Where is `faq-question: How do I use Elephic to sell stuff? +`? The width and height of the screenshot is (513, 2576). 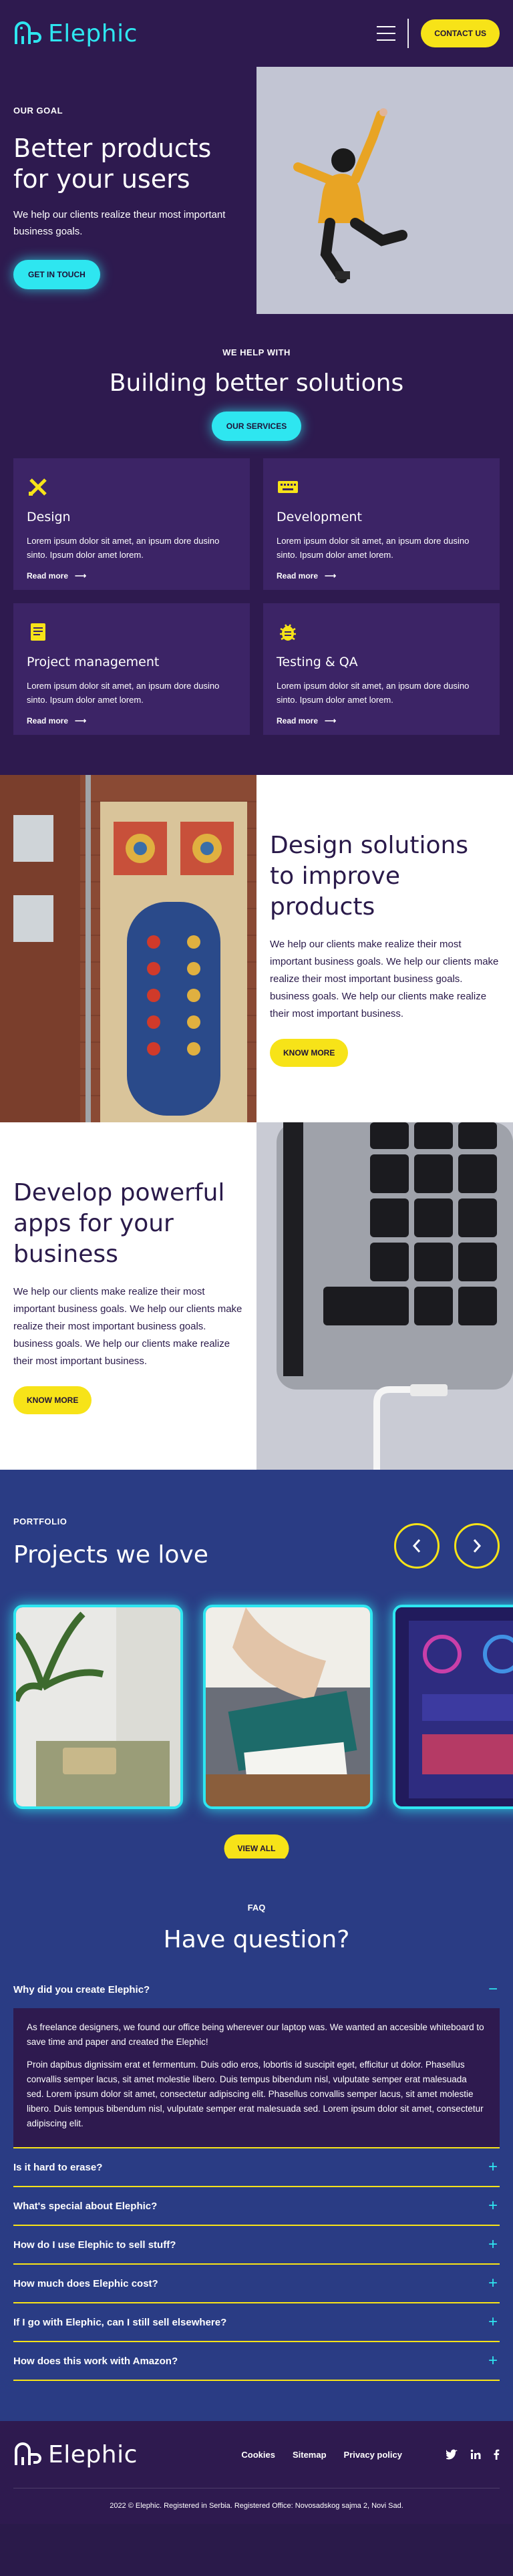
faq-question: How do I use Elephic to sell stuff? + is located at coordinates (256, 2244).